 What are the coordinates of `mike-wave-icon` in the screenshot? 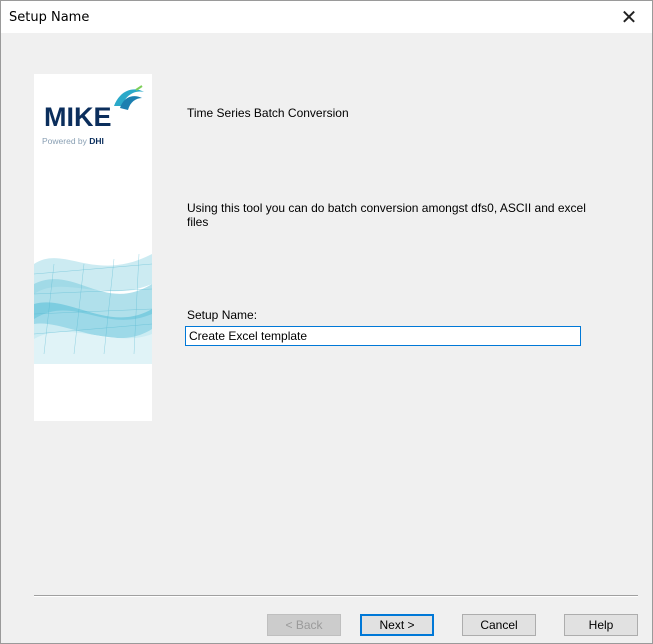 It's located at (129, 97).